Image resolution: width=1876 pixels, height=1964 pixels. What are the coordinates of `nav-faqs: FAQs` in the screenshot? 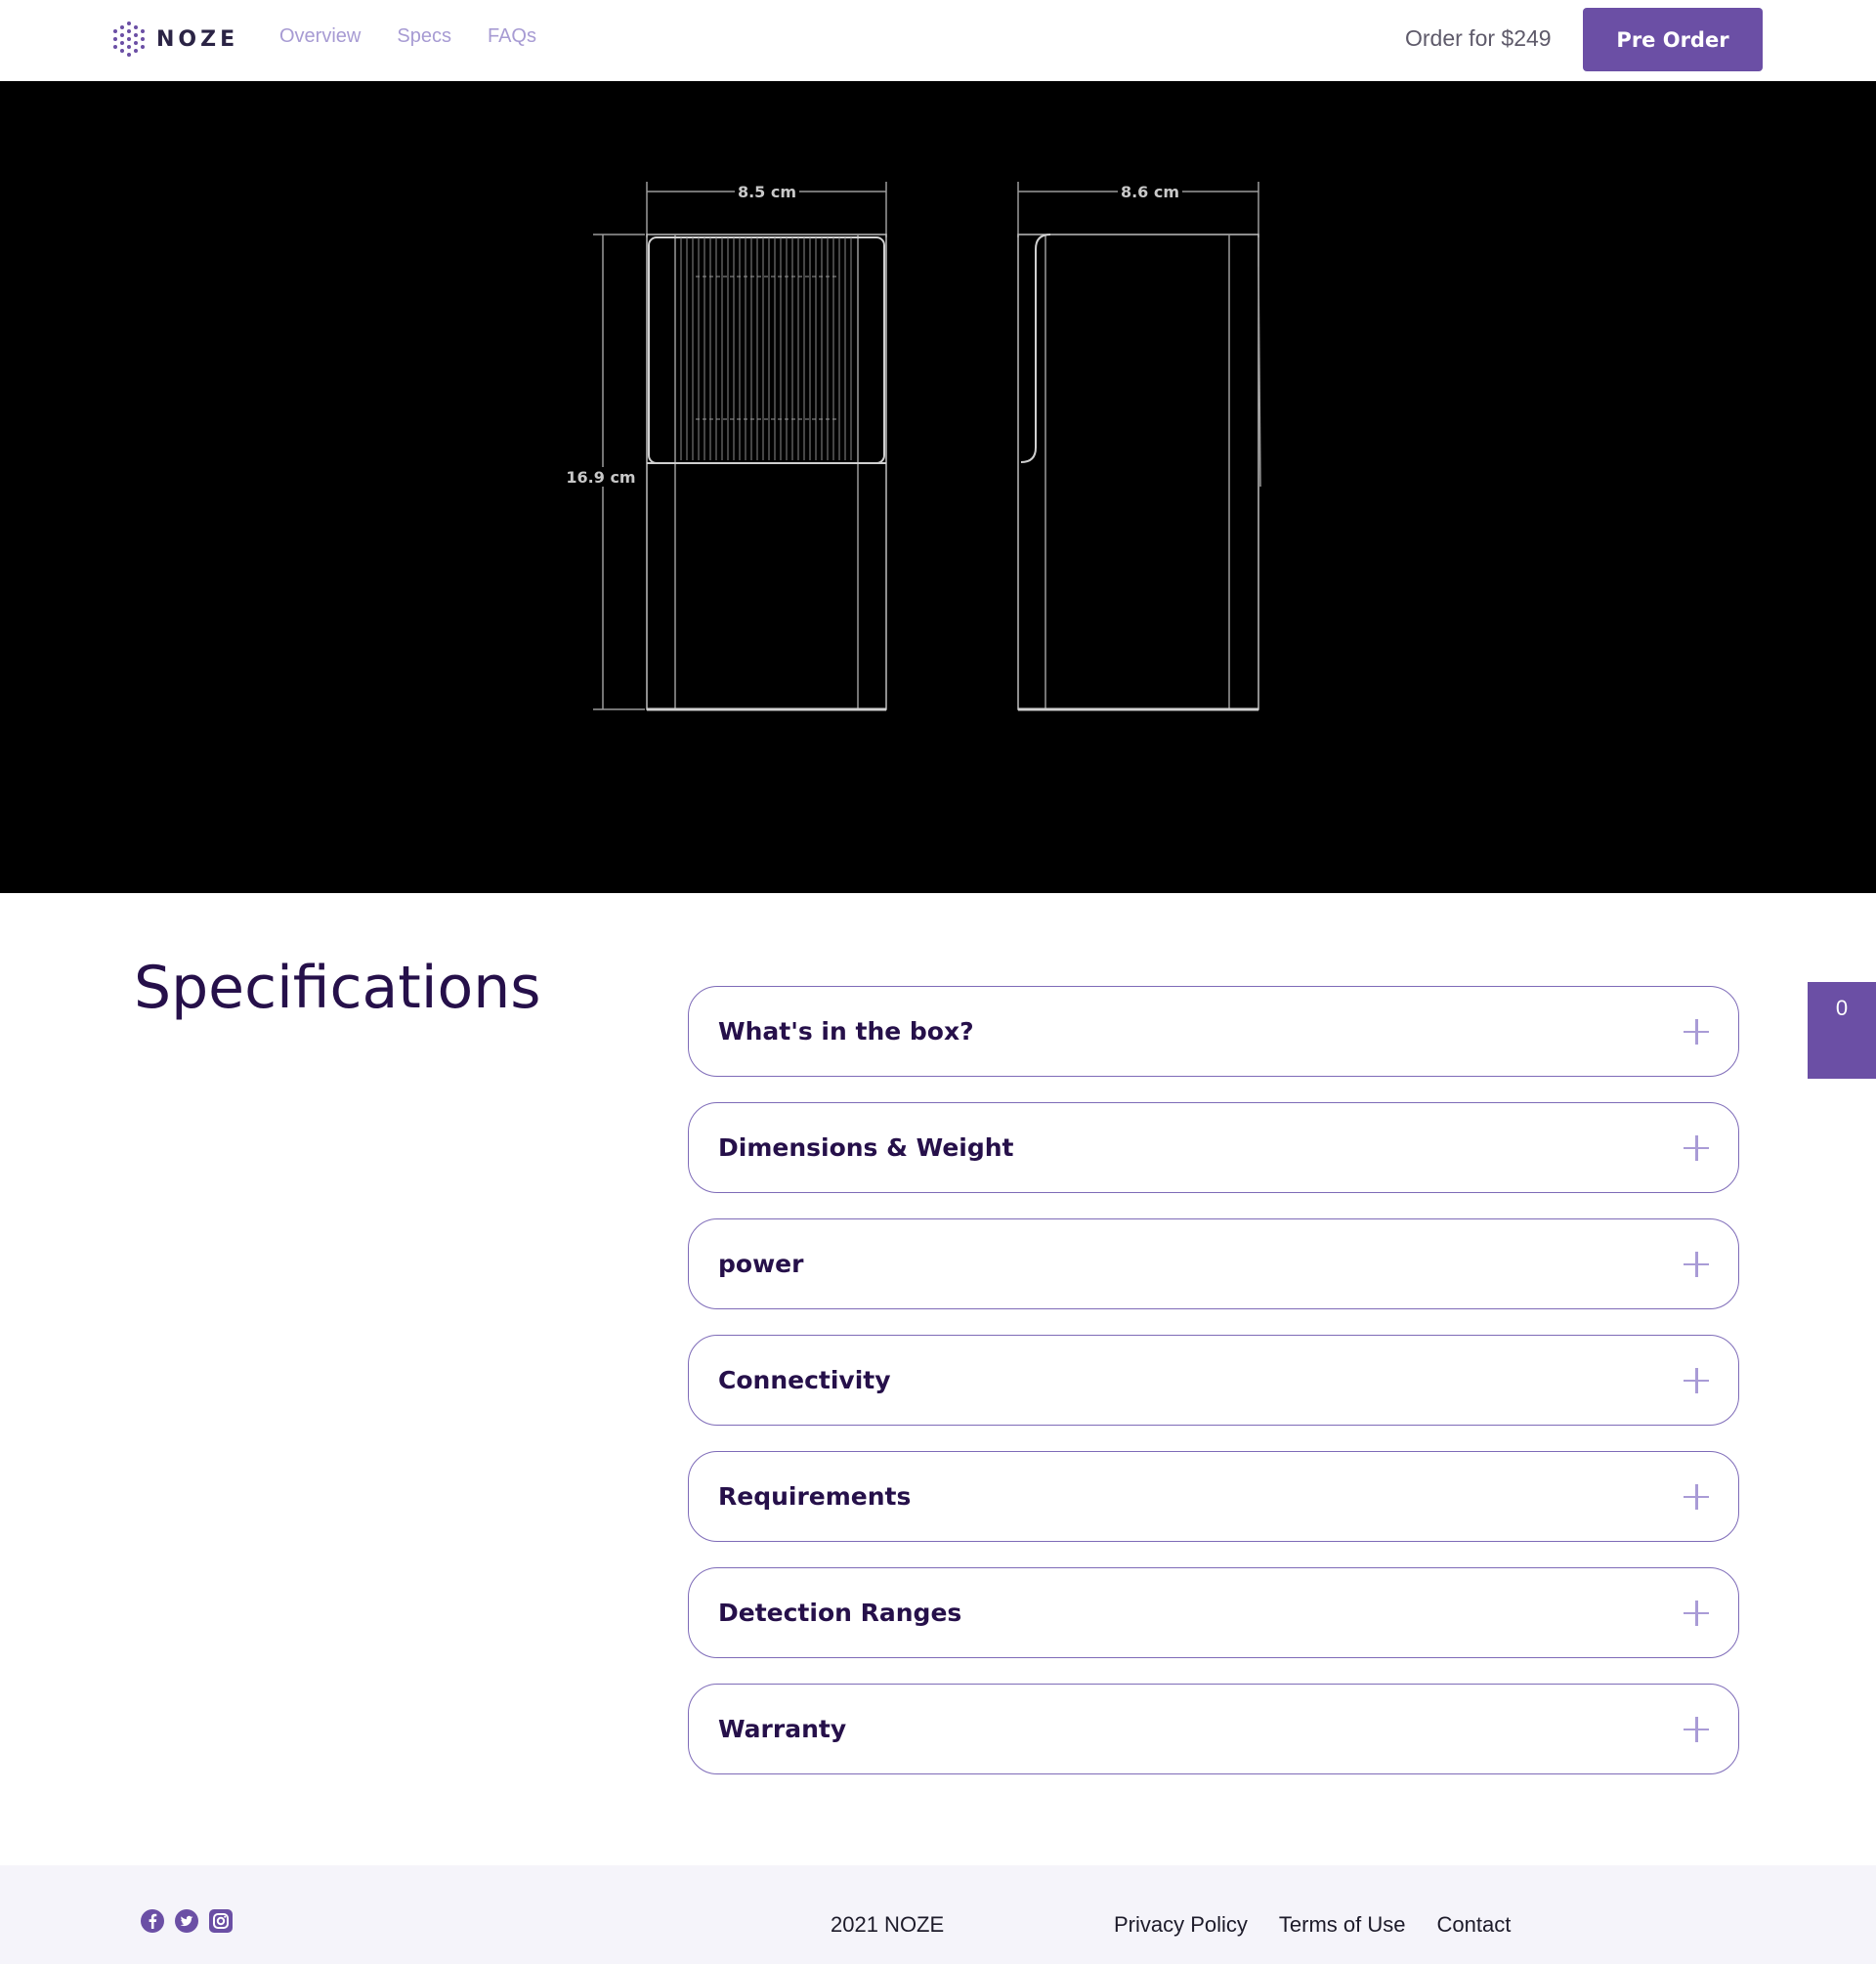 It's located at (512, 36).